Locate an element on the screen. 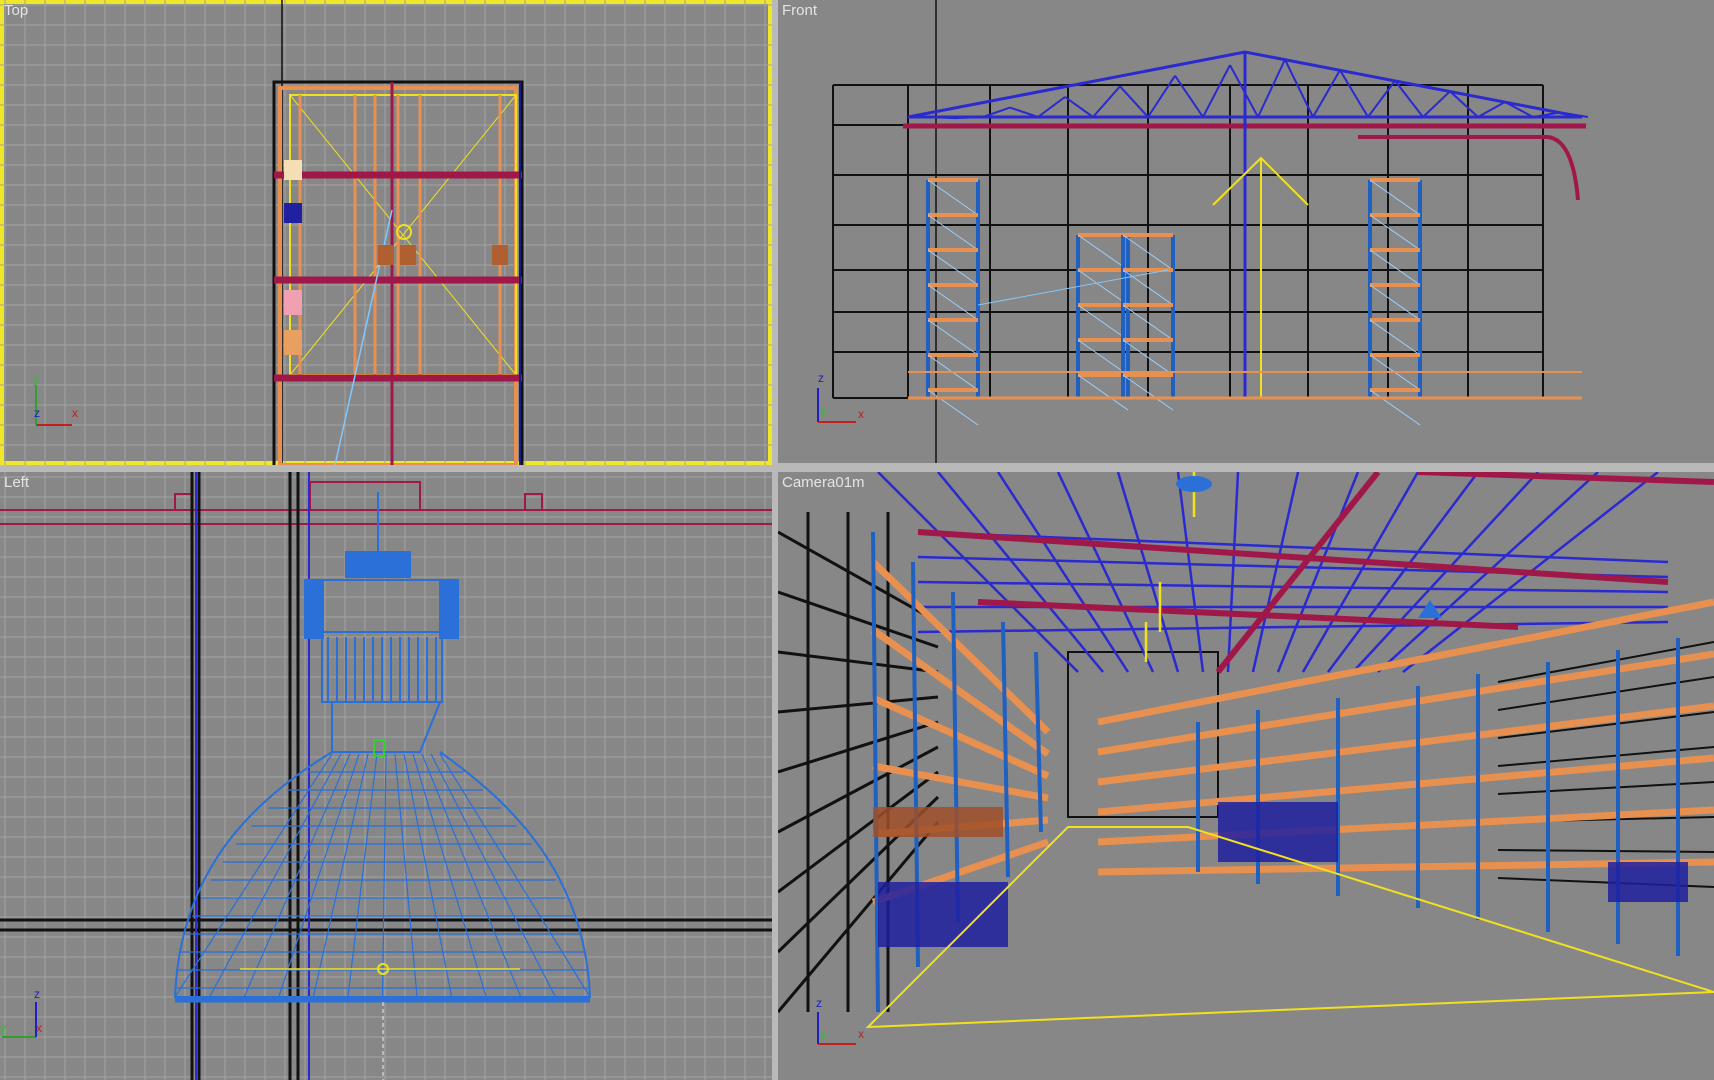  pendant-lamp-wireframe is located at coordinates (382, 747).